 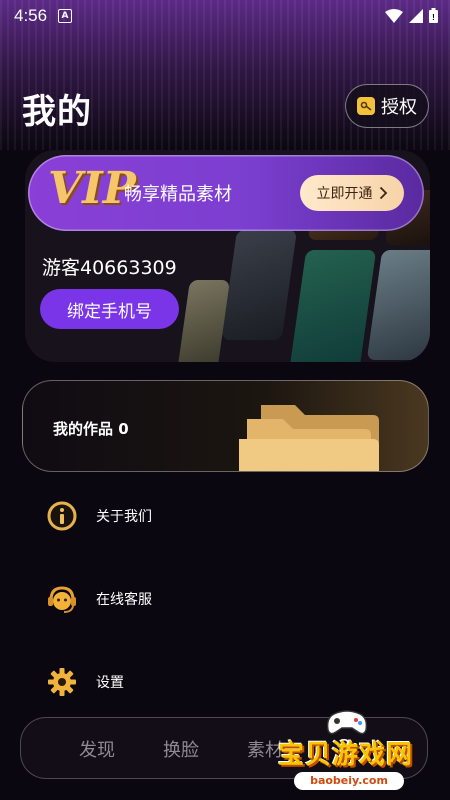 I want to click on notification-icon: A, so click(x=65, y=16).